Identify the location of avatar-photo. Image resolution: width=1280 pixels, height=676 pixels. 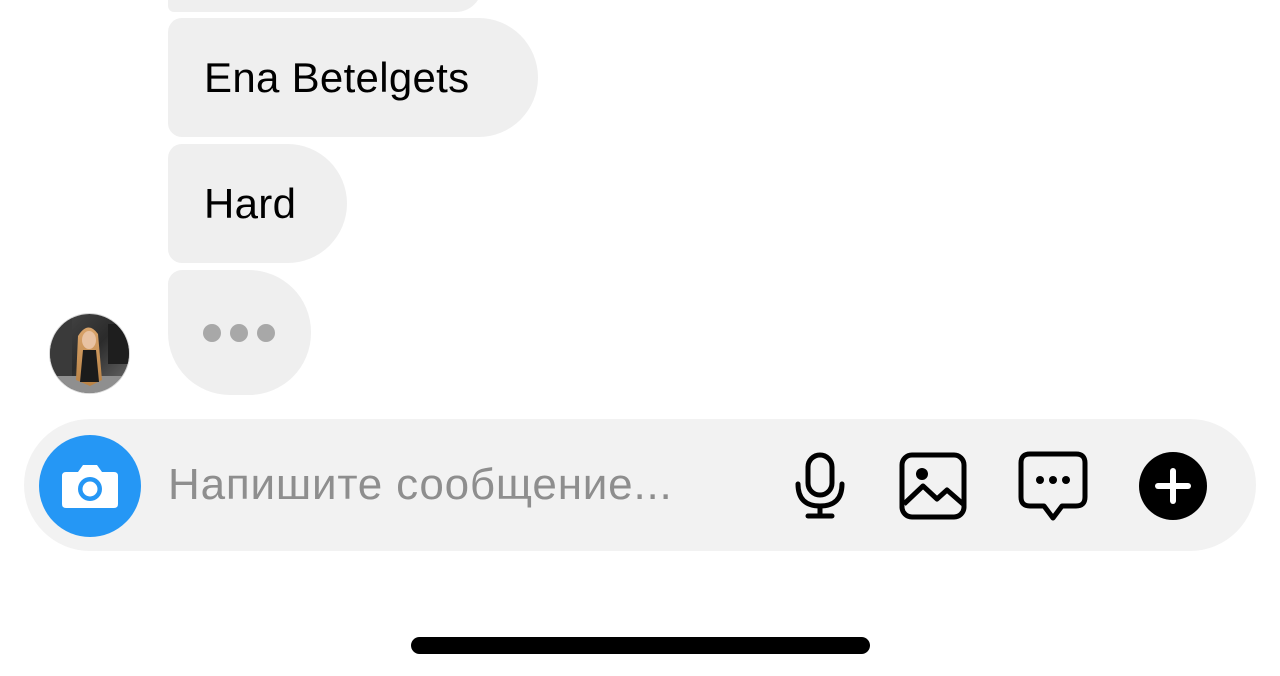
(89, 353).